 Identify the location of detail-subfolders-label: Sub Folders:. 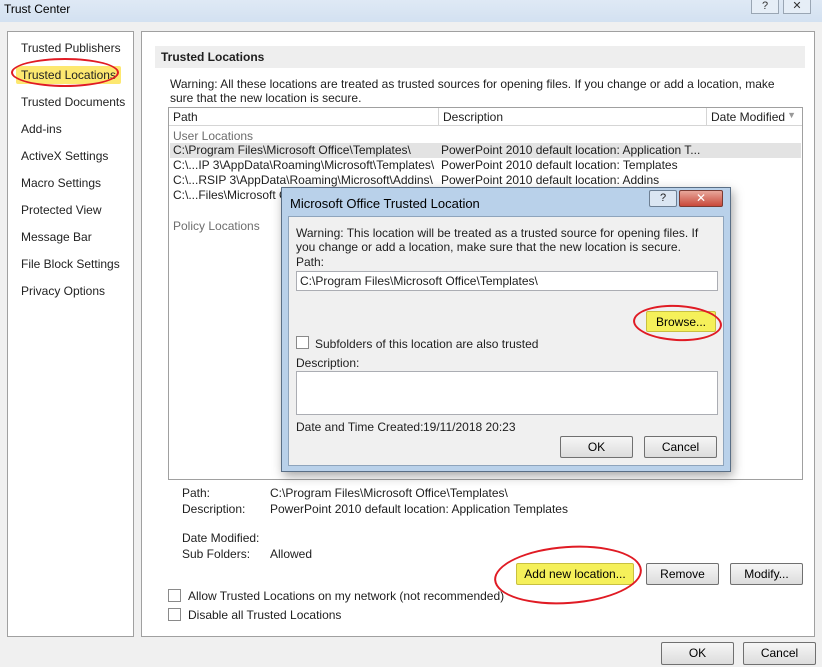
(216, 554).